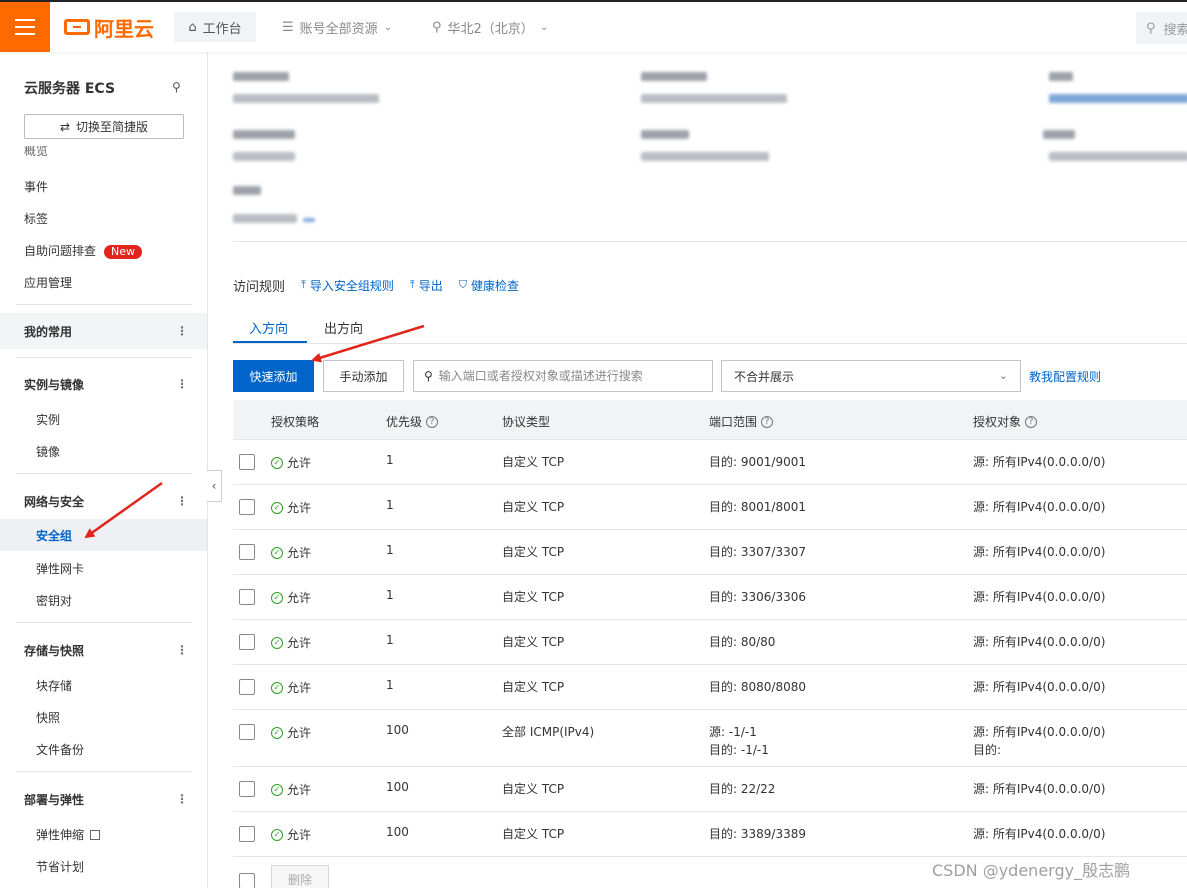 This screenshot has width=1187, height=888. Describe the element at coordinates (54, 685) in the screenshot. I see `sidebar-item-block-storage: 块存储` at that location.